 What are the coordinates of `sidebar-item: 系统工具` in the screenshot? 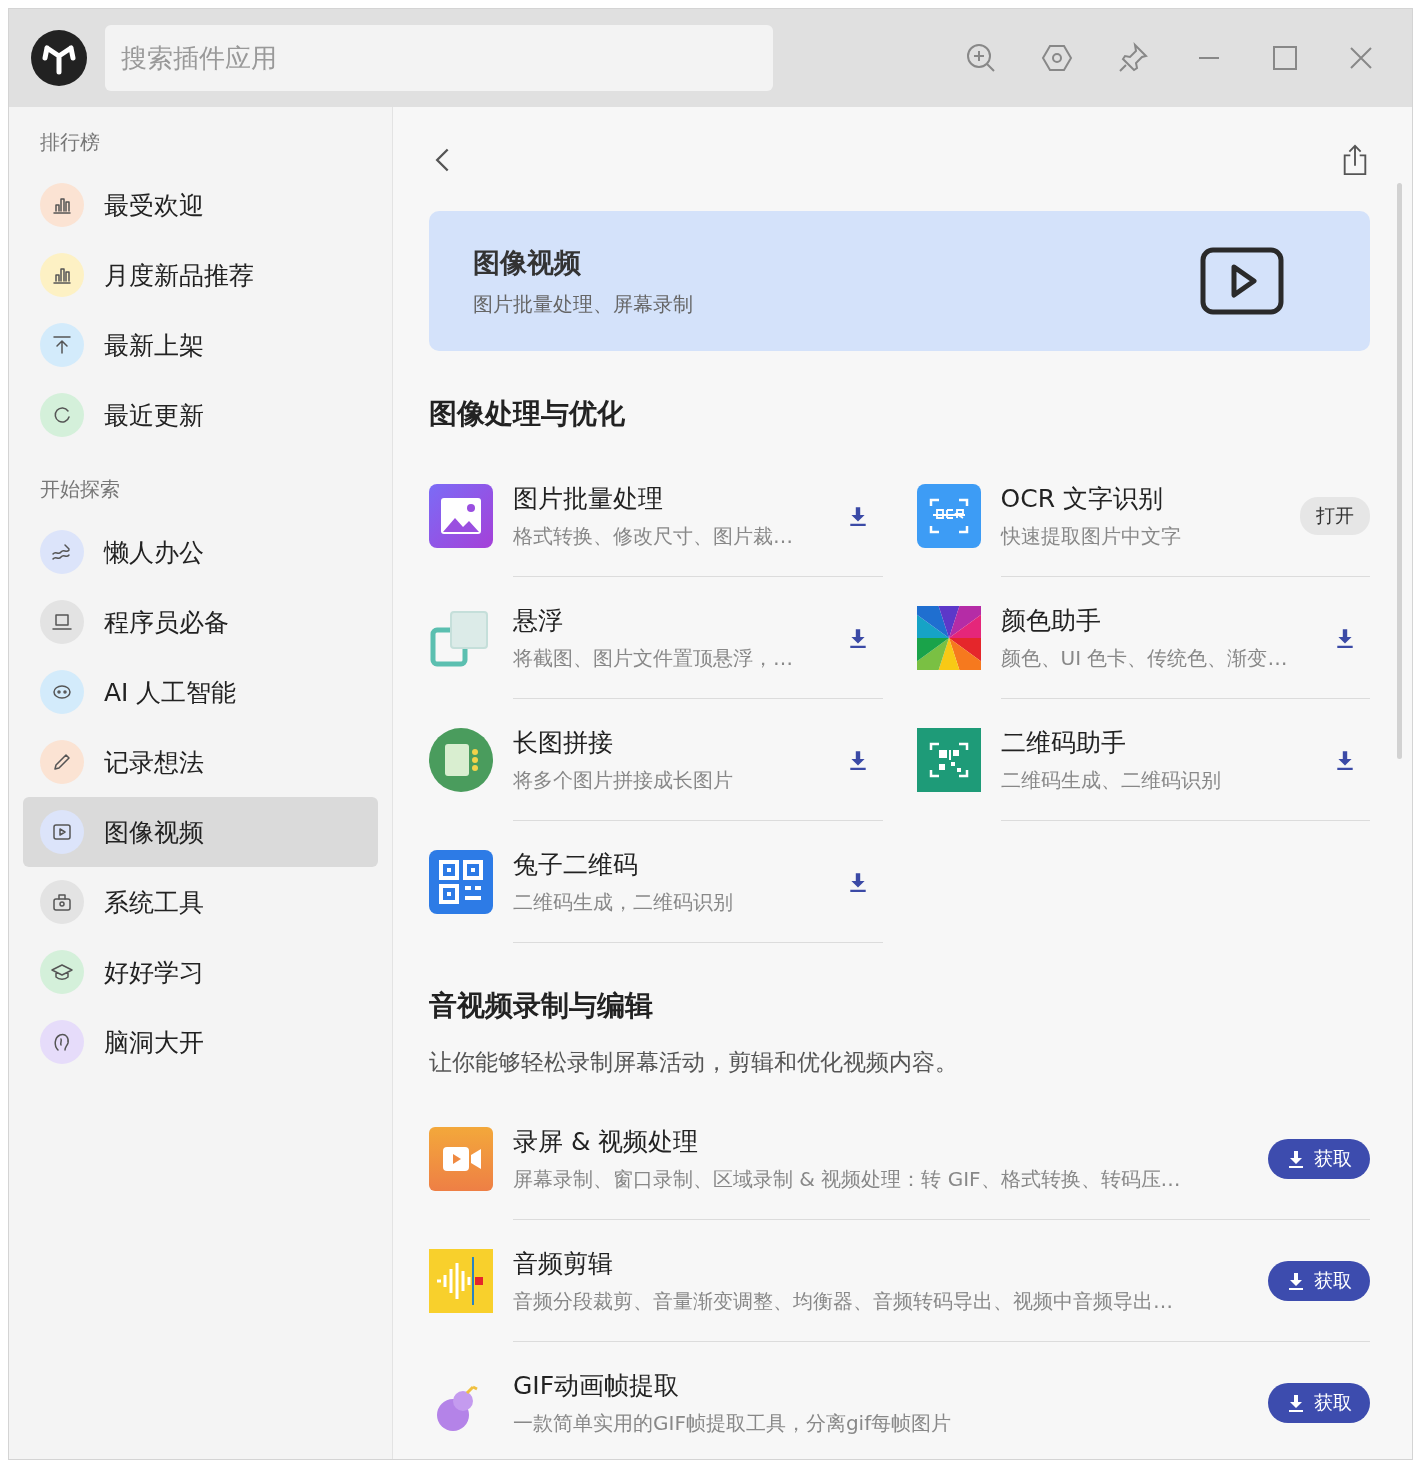 It's located at (200, 902).